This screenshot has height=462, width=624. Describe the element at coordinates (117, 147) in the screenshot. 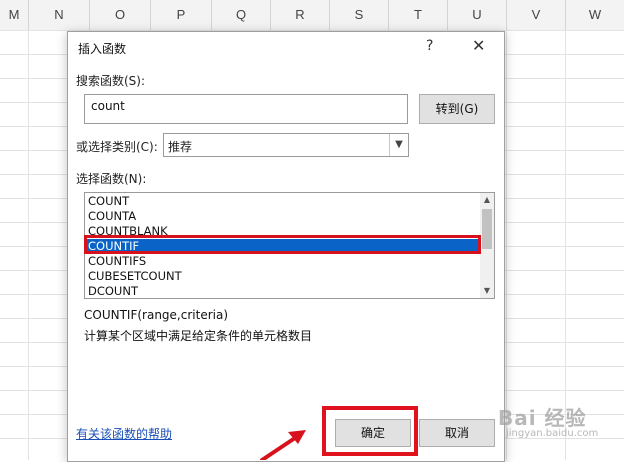

I see `category-label: 或选择类别(C):` at that location.